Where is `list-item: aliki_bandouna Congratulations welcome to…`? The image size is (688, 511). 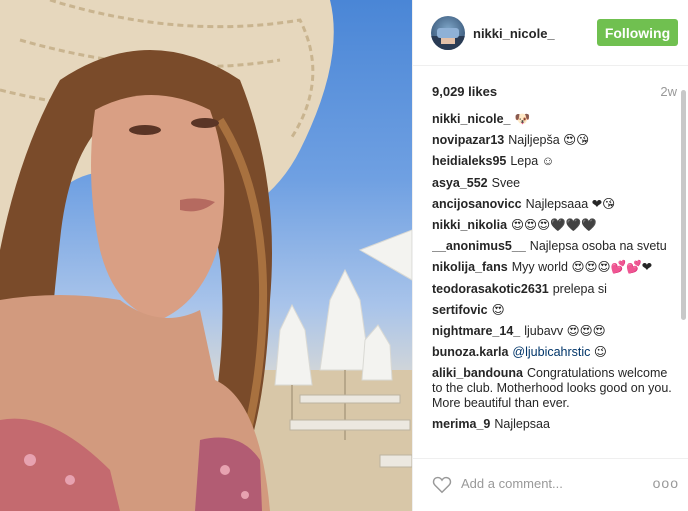 list-item: aliki_bandouna Congratulations welcome to… is located at coordinates (554, 388).